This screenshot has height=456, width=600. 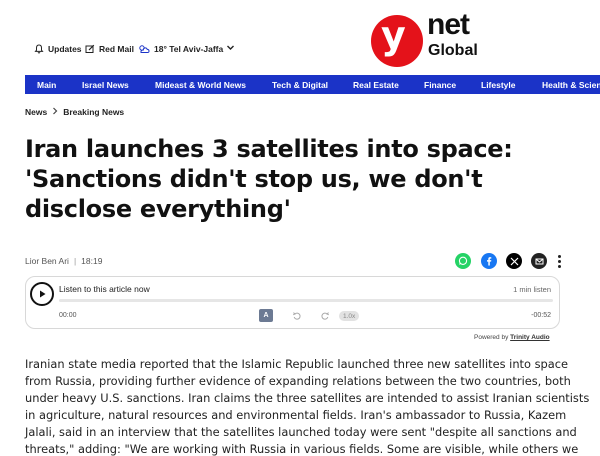 I want to click on nav-item-mideast-world: Mideast & World News, so click(x=200, y=85).